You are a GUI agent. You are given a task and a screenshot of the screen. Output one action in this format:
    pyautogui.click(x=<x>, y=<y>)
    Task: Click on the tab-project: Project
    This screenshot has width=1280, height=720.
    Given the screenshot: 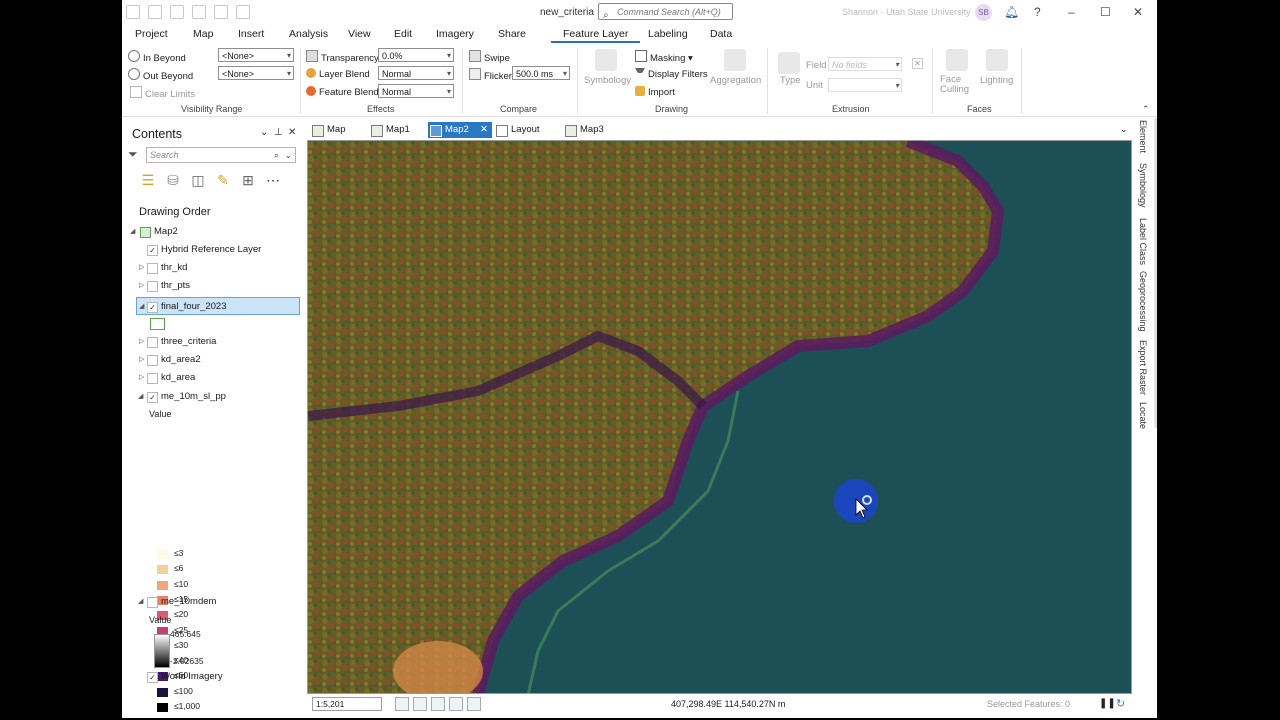 What is the action you would take?
    pyautogui.click(x=151, y=34)
    